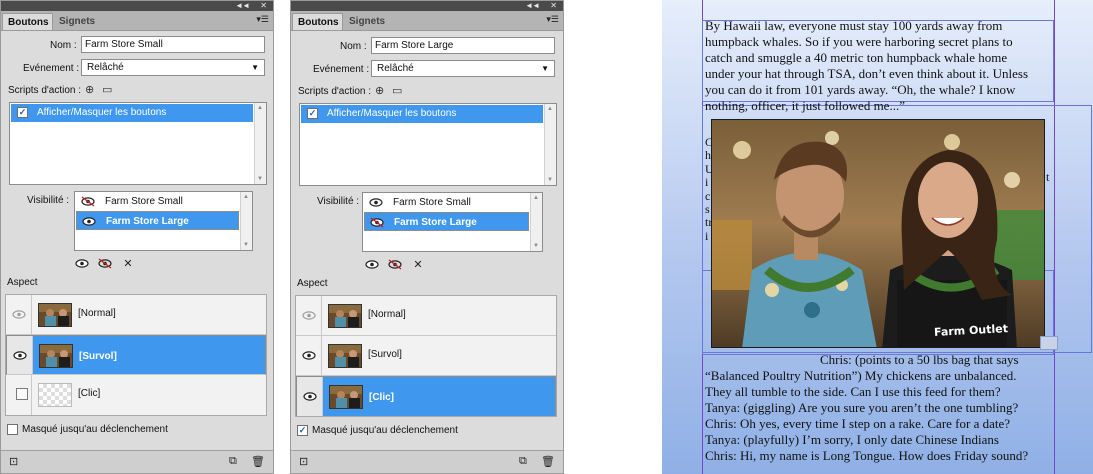 Image resolution: width=1093 pixels, height=474 pixels. What do you see at coordinates (48, 200) in the screenshot?
I see `visibility-label: Visibilité :` at bounding box center [48, 200].